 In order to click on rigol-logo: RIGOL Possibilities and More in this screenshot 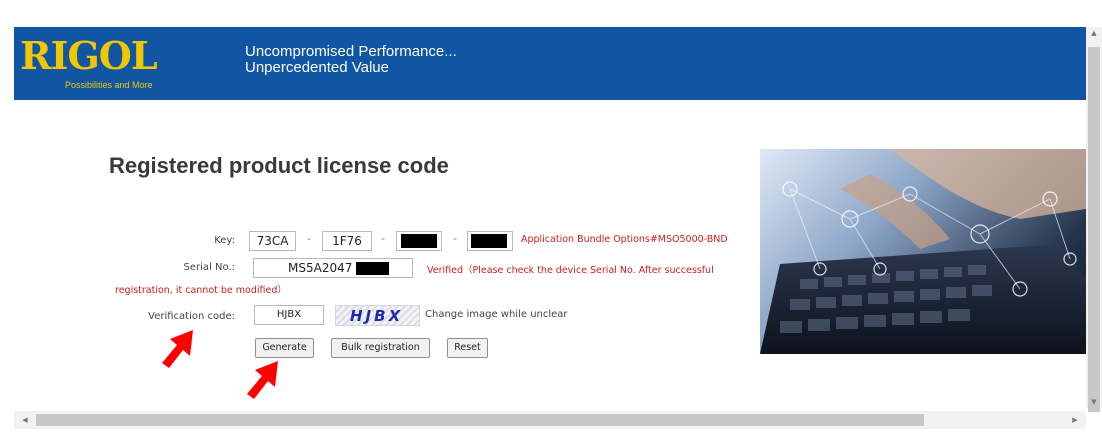, I will do `click(99, 63)`.